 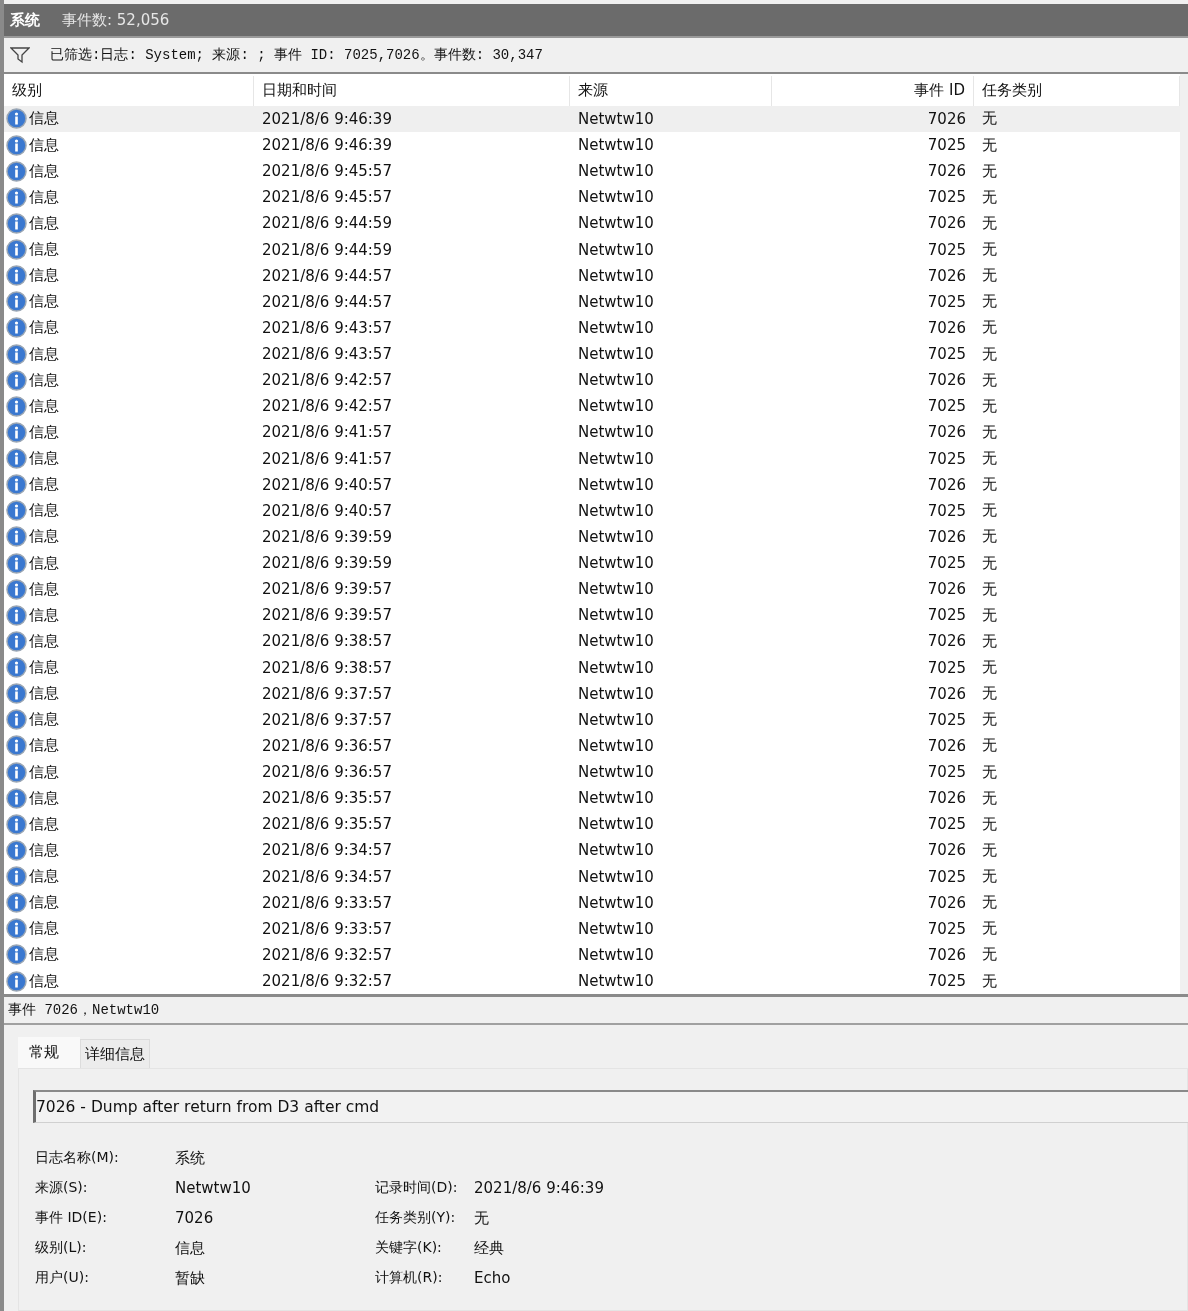 What do you see at coordinates (129, 91) in the screenshot?
I see `column-header: 级别` at bounding box center [129, 91].